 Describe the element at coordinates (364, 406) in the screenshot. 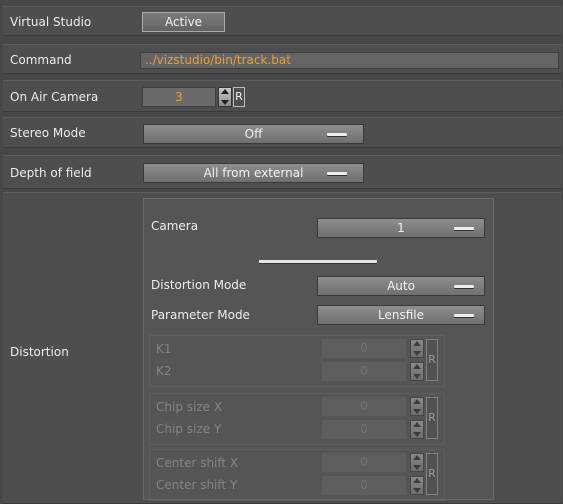

I see `chip-size-x-field: 0` at that location.